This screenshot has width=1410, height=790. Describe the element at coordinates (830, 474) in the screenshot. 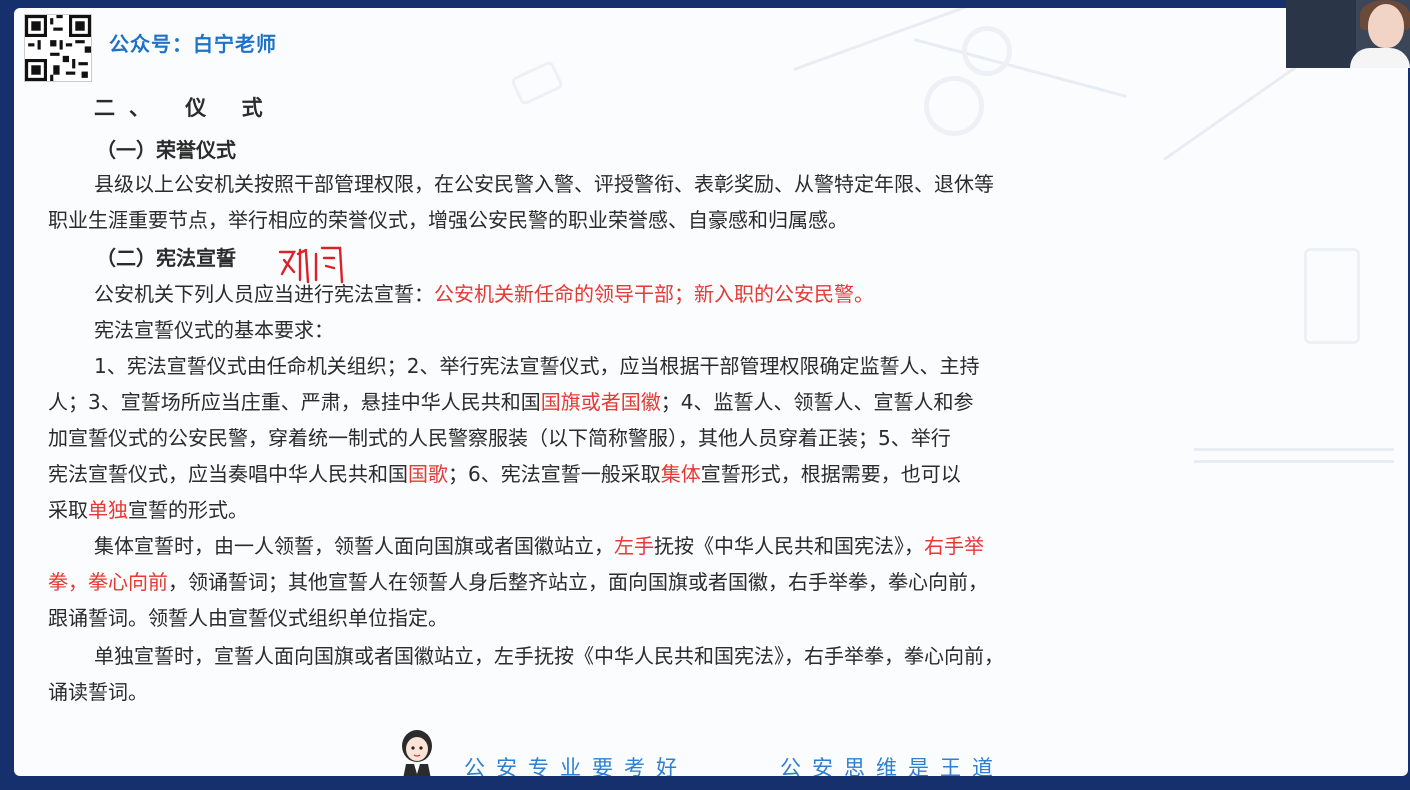

I see `text-span: 宣誓形式，根据需要，也可以` at that location.